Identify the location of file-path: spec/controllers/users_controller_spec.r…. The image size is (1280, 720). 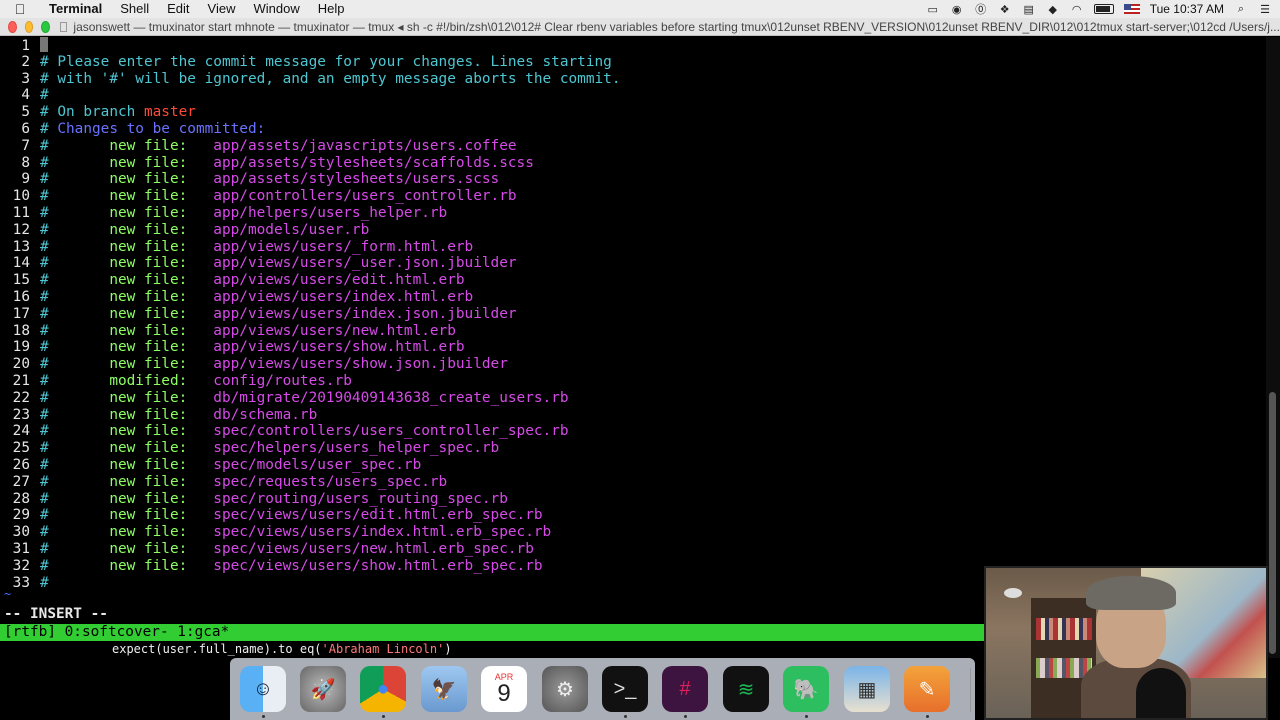
(391, 431).